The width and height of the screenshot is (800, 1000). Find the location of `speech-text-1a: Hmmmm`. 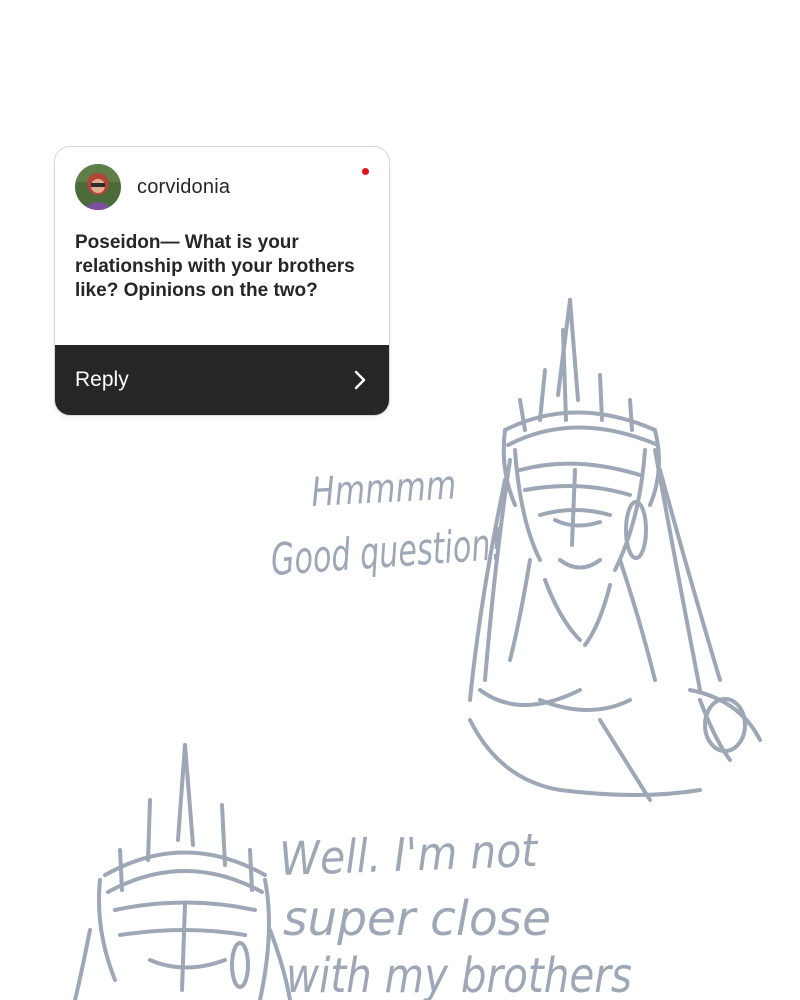

speech-text-1a: Hmmmm is located at coordinates (383, 489).